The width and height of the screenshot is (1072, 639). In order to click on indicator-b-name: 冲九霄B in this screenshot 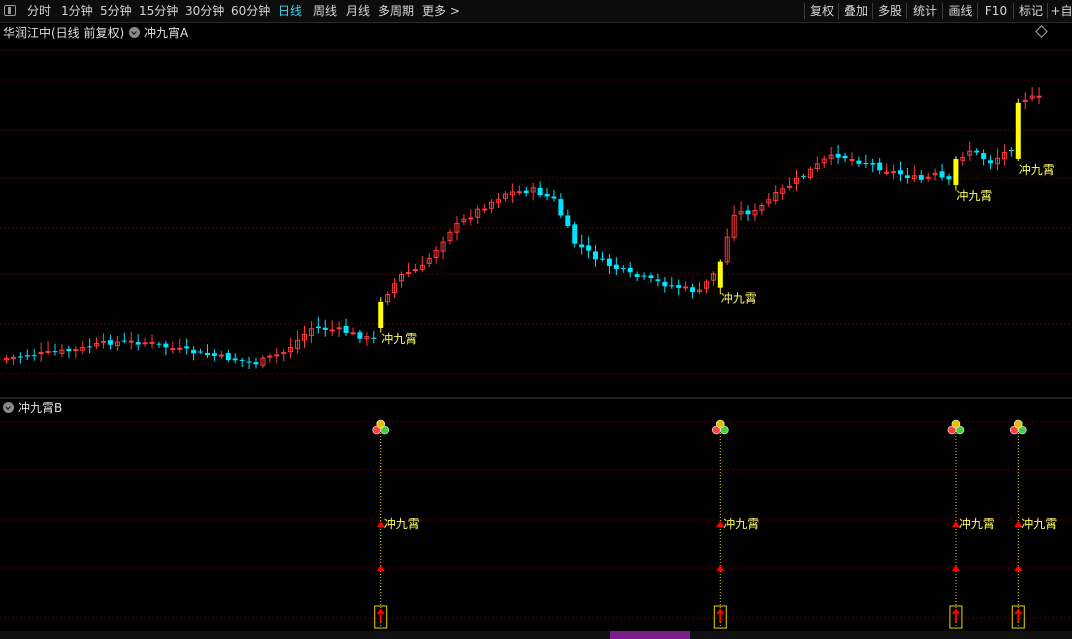, I will do `click(40, 407)`.